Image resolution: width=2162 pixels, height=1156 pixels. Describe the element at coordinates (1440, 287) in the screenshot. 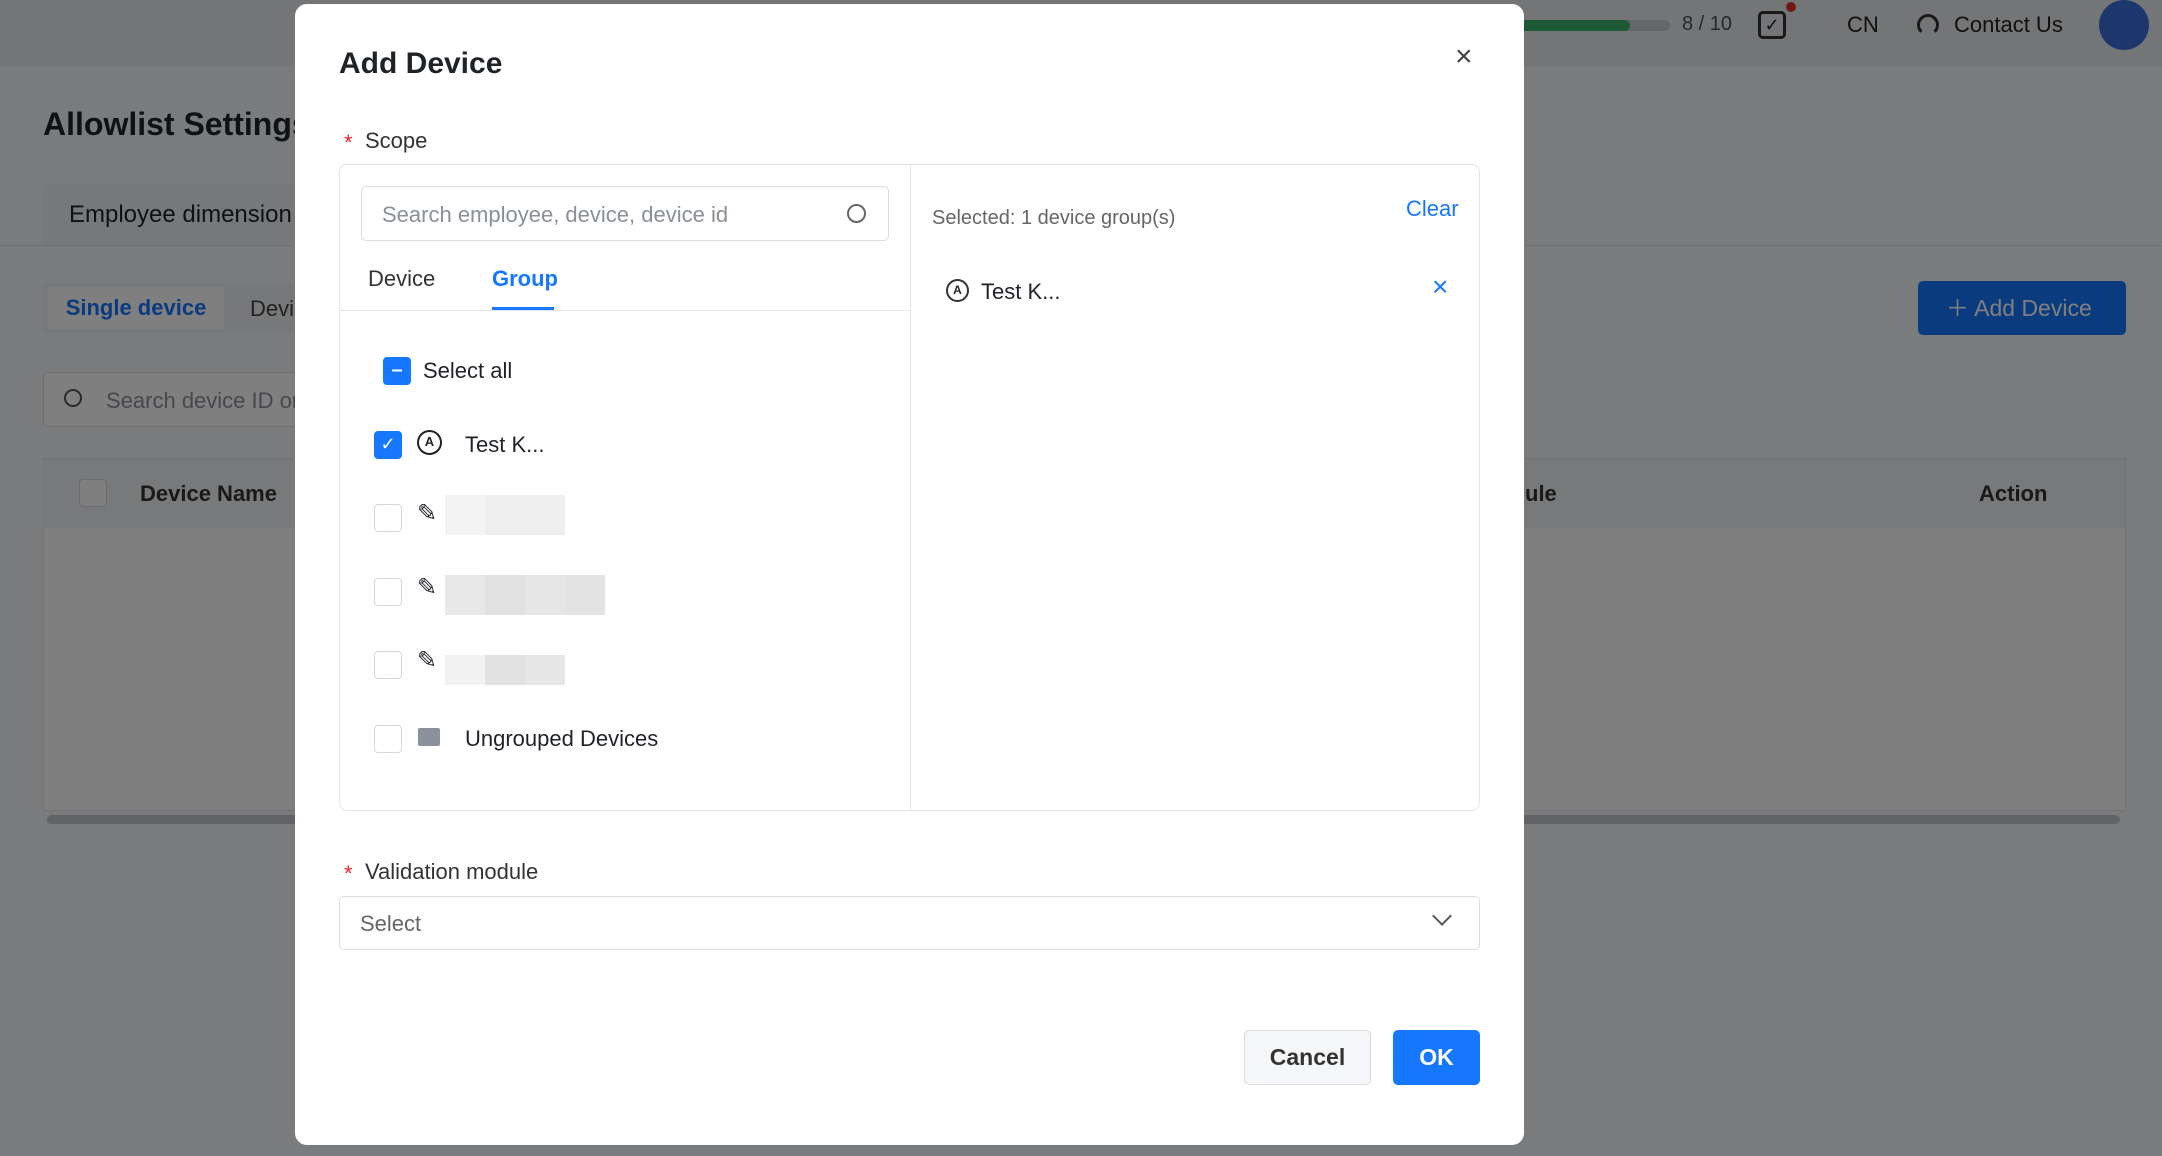

I see `remove-selected-icon: ×` at that location.